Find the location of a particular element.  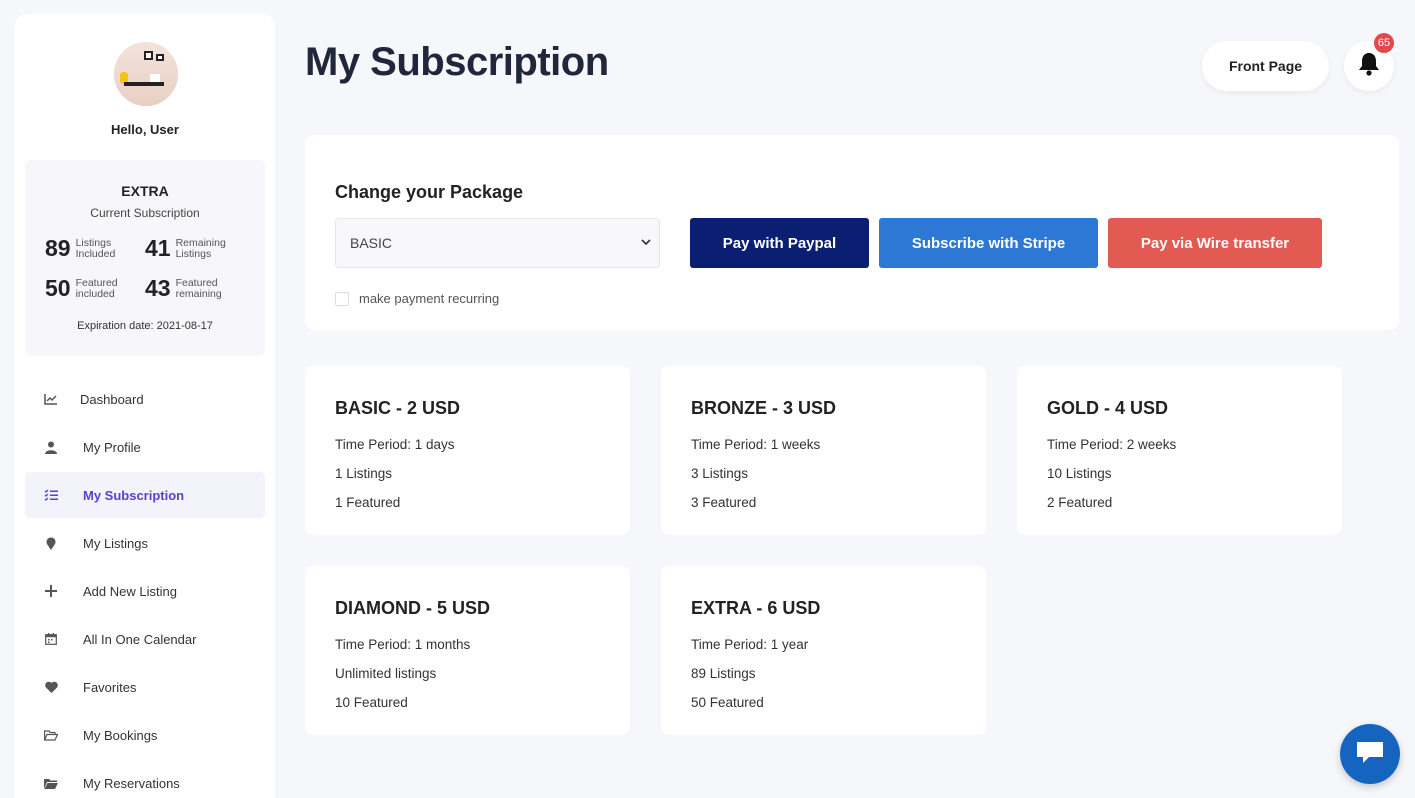

package-period: Time Period: 1 days is located at coordinates (395, 444).